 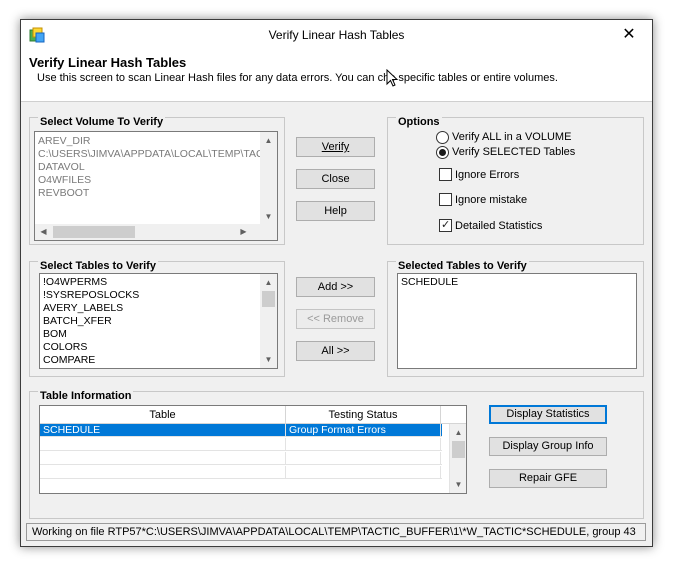 What do you see at coordinates (98, 266) in the screenshot?
I see `tables-group-label: Select Tables to Verify` at bounding box center [98, 266].